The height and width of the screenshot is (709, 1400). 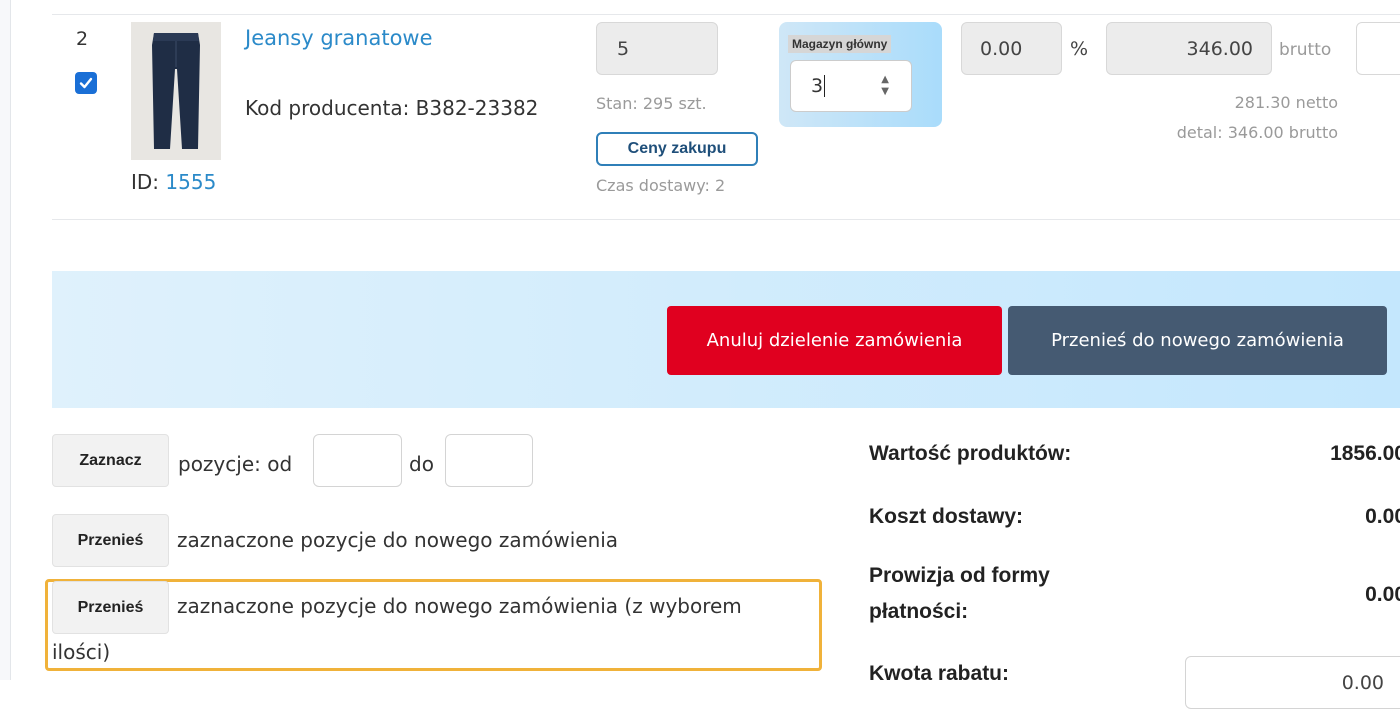 What do you see at coordinates (939, 673) in the screenshot?
I see `discount-amount-label: Kwota rabatu:` at bounding box center [939, 673].